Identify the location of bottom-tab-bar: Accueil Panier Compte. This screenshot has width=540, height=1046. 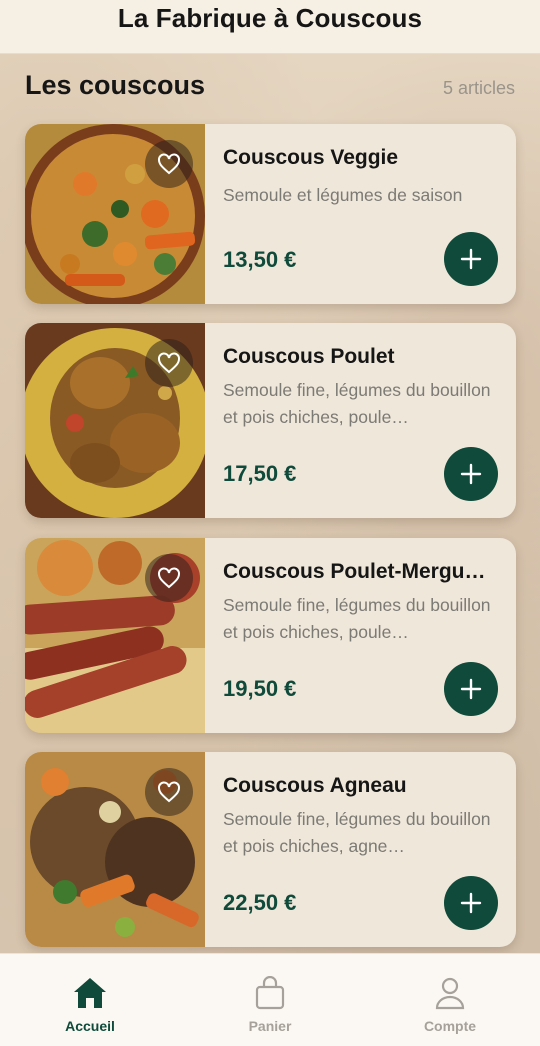
(270, 999).